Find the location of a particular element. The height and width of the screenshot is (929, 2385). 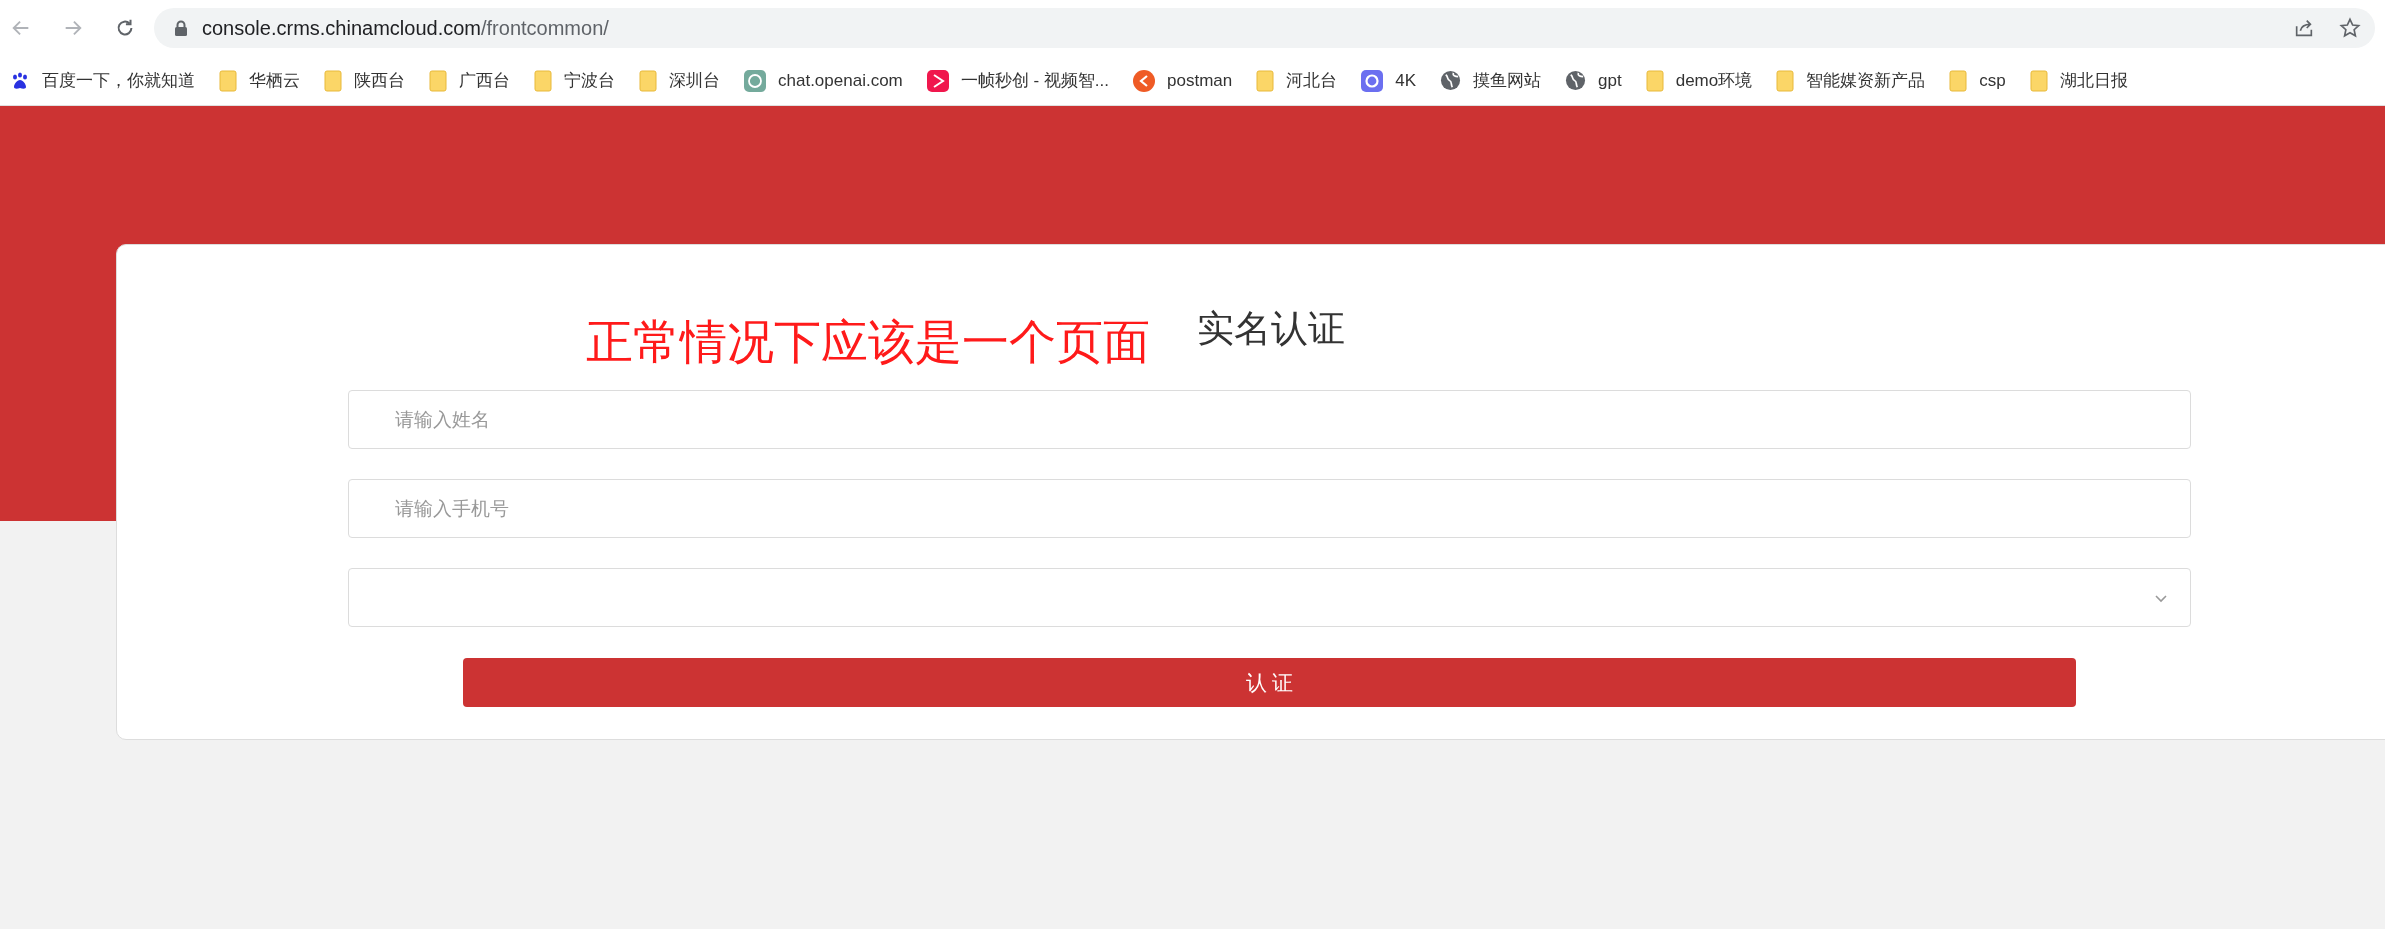

bookmark-item: 摸鱼网站 is located at coordinates (1491, 80).